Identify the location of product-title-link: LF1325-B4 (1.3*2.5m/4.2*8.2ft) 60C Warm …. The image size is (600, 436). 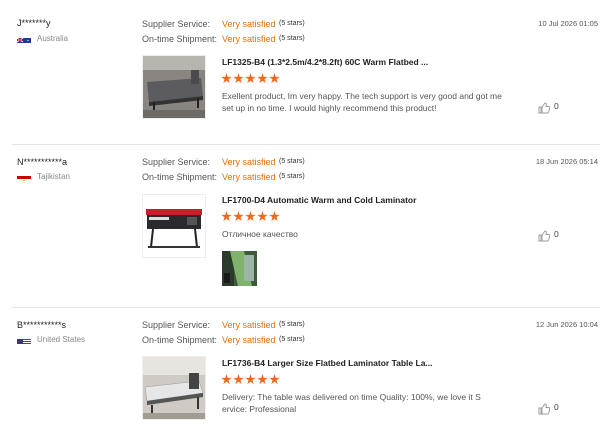
(325, 62).